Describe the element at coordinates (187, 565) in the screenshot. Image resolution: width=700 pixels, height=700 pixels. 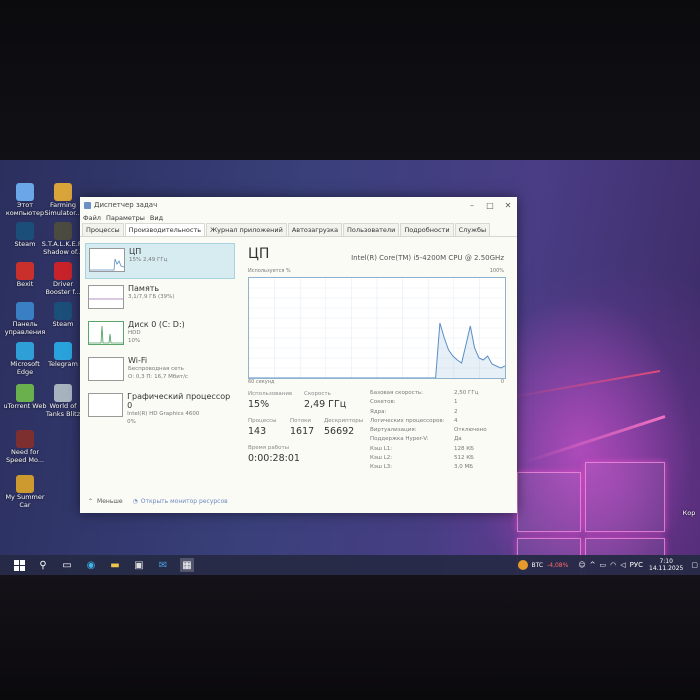
I see `task-manager-taskbar-icon: ▦` at that location.